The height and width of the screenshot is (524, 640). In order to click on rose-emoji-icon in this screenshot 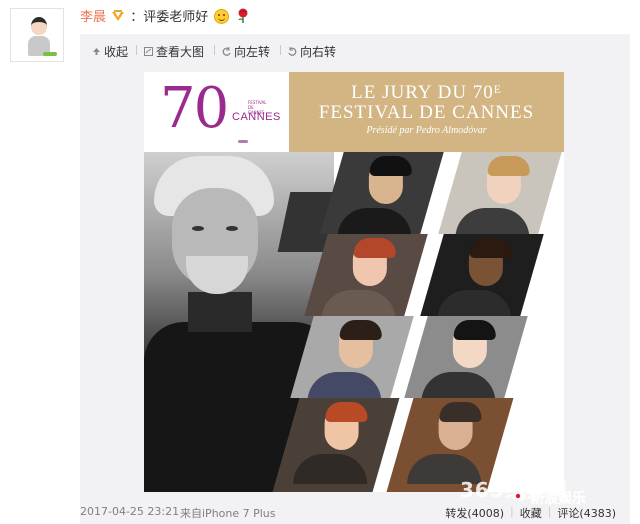, I will do `click(243, 15)`.